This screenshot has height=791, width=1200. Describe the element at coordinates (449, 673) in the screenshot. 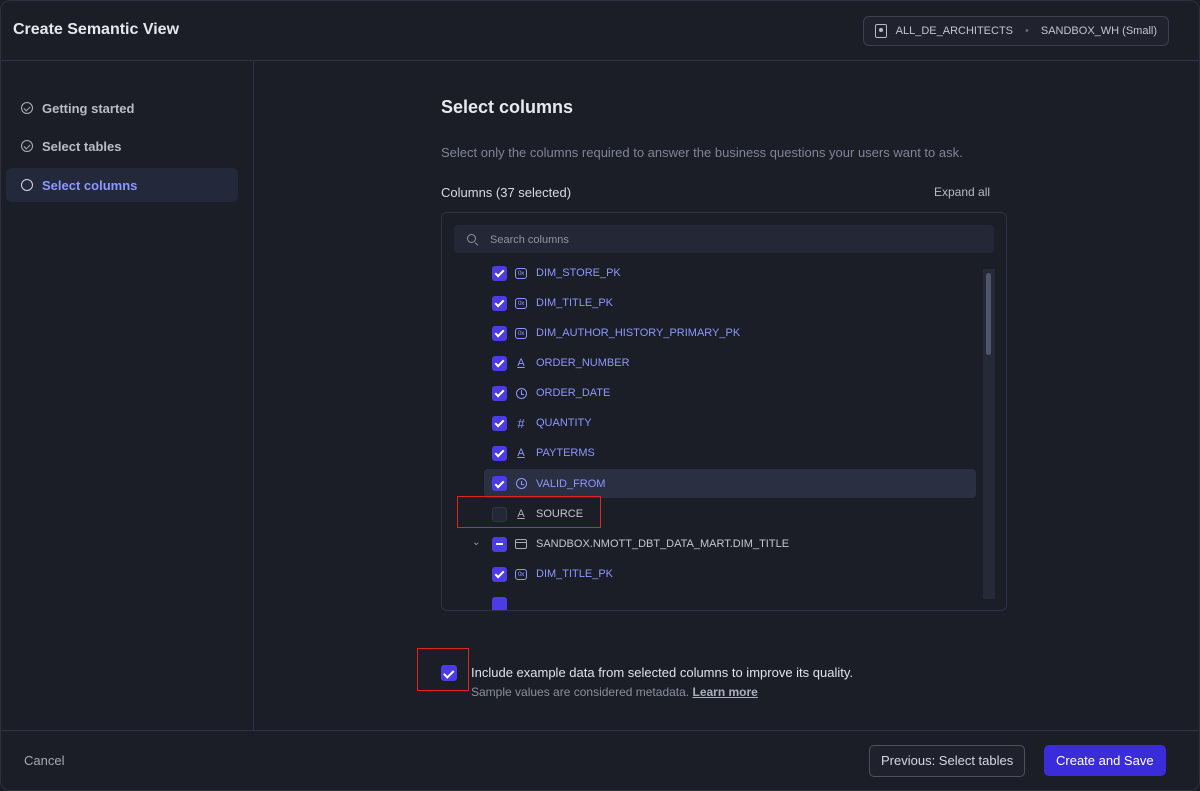

I see `include-example-checkbox` at that location.